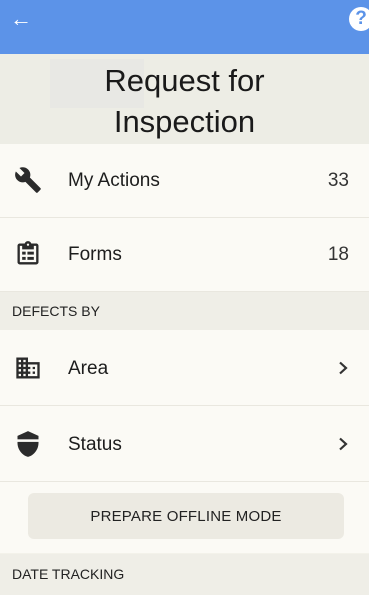  I want to click on menu-item-label: My Actions, so click(114, 180).